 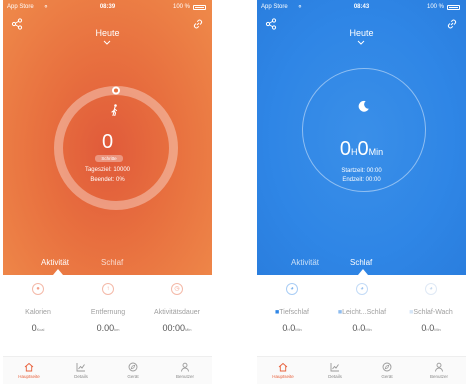 I want to click on calories-icon: ●, so click(x=38, y=289).